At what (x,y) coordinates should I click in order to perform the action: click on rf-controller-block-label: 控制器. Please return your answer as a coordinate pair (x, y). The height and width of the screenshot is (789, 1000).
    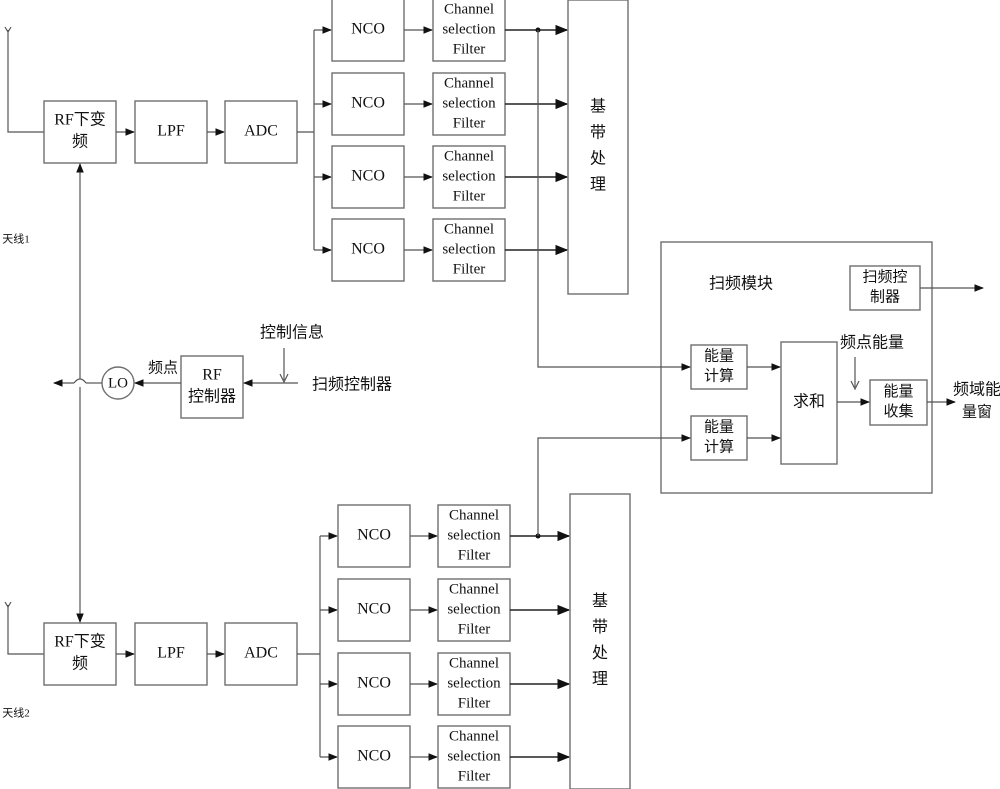
    Looking at the image, I should click on (212, 397).